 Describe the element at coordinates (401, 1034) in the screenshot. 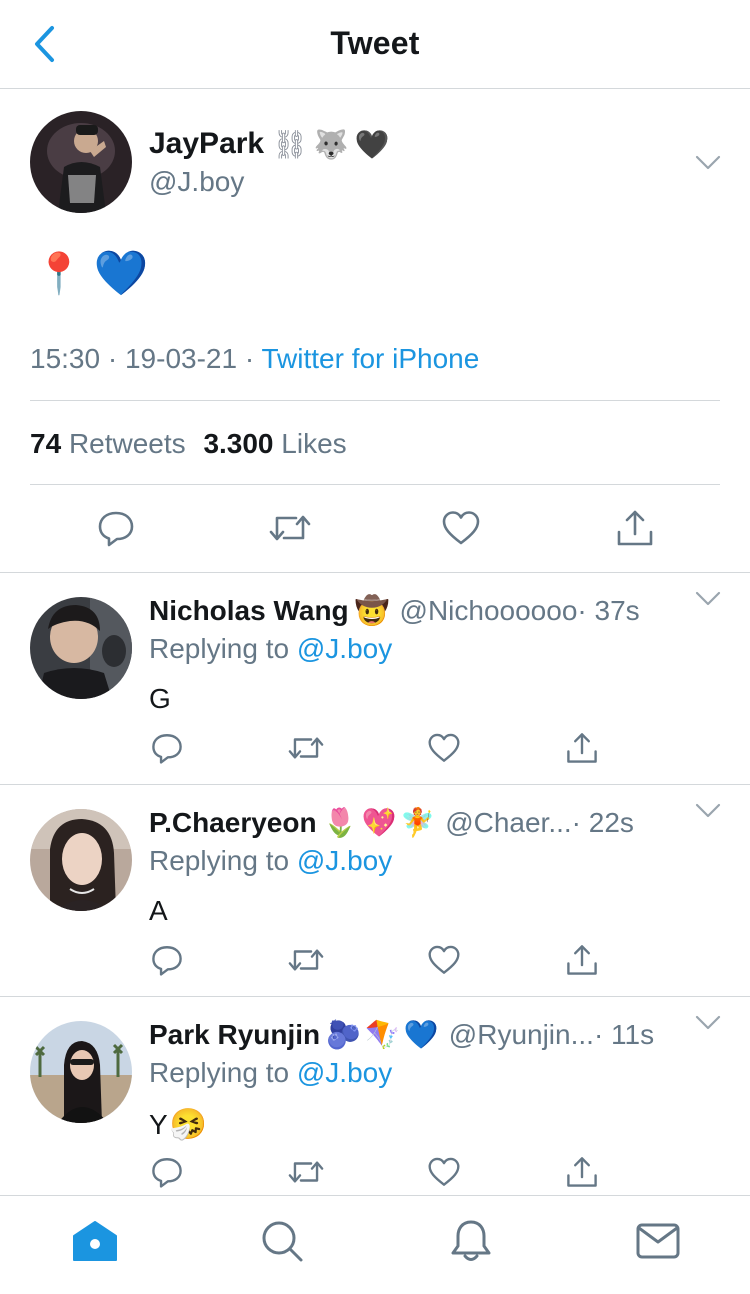

I see `reply-header: Park Ryunjin 🫐 🪁 💙 @Ryunjin... · 11s` at that location.